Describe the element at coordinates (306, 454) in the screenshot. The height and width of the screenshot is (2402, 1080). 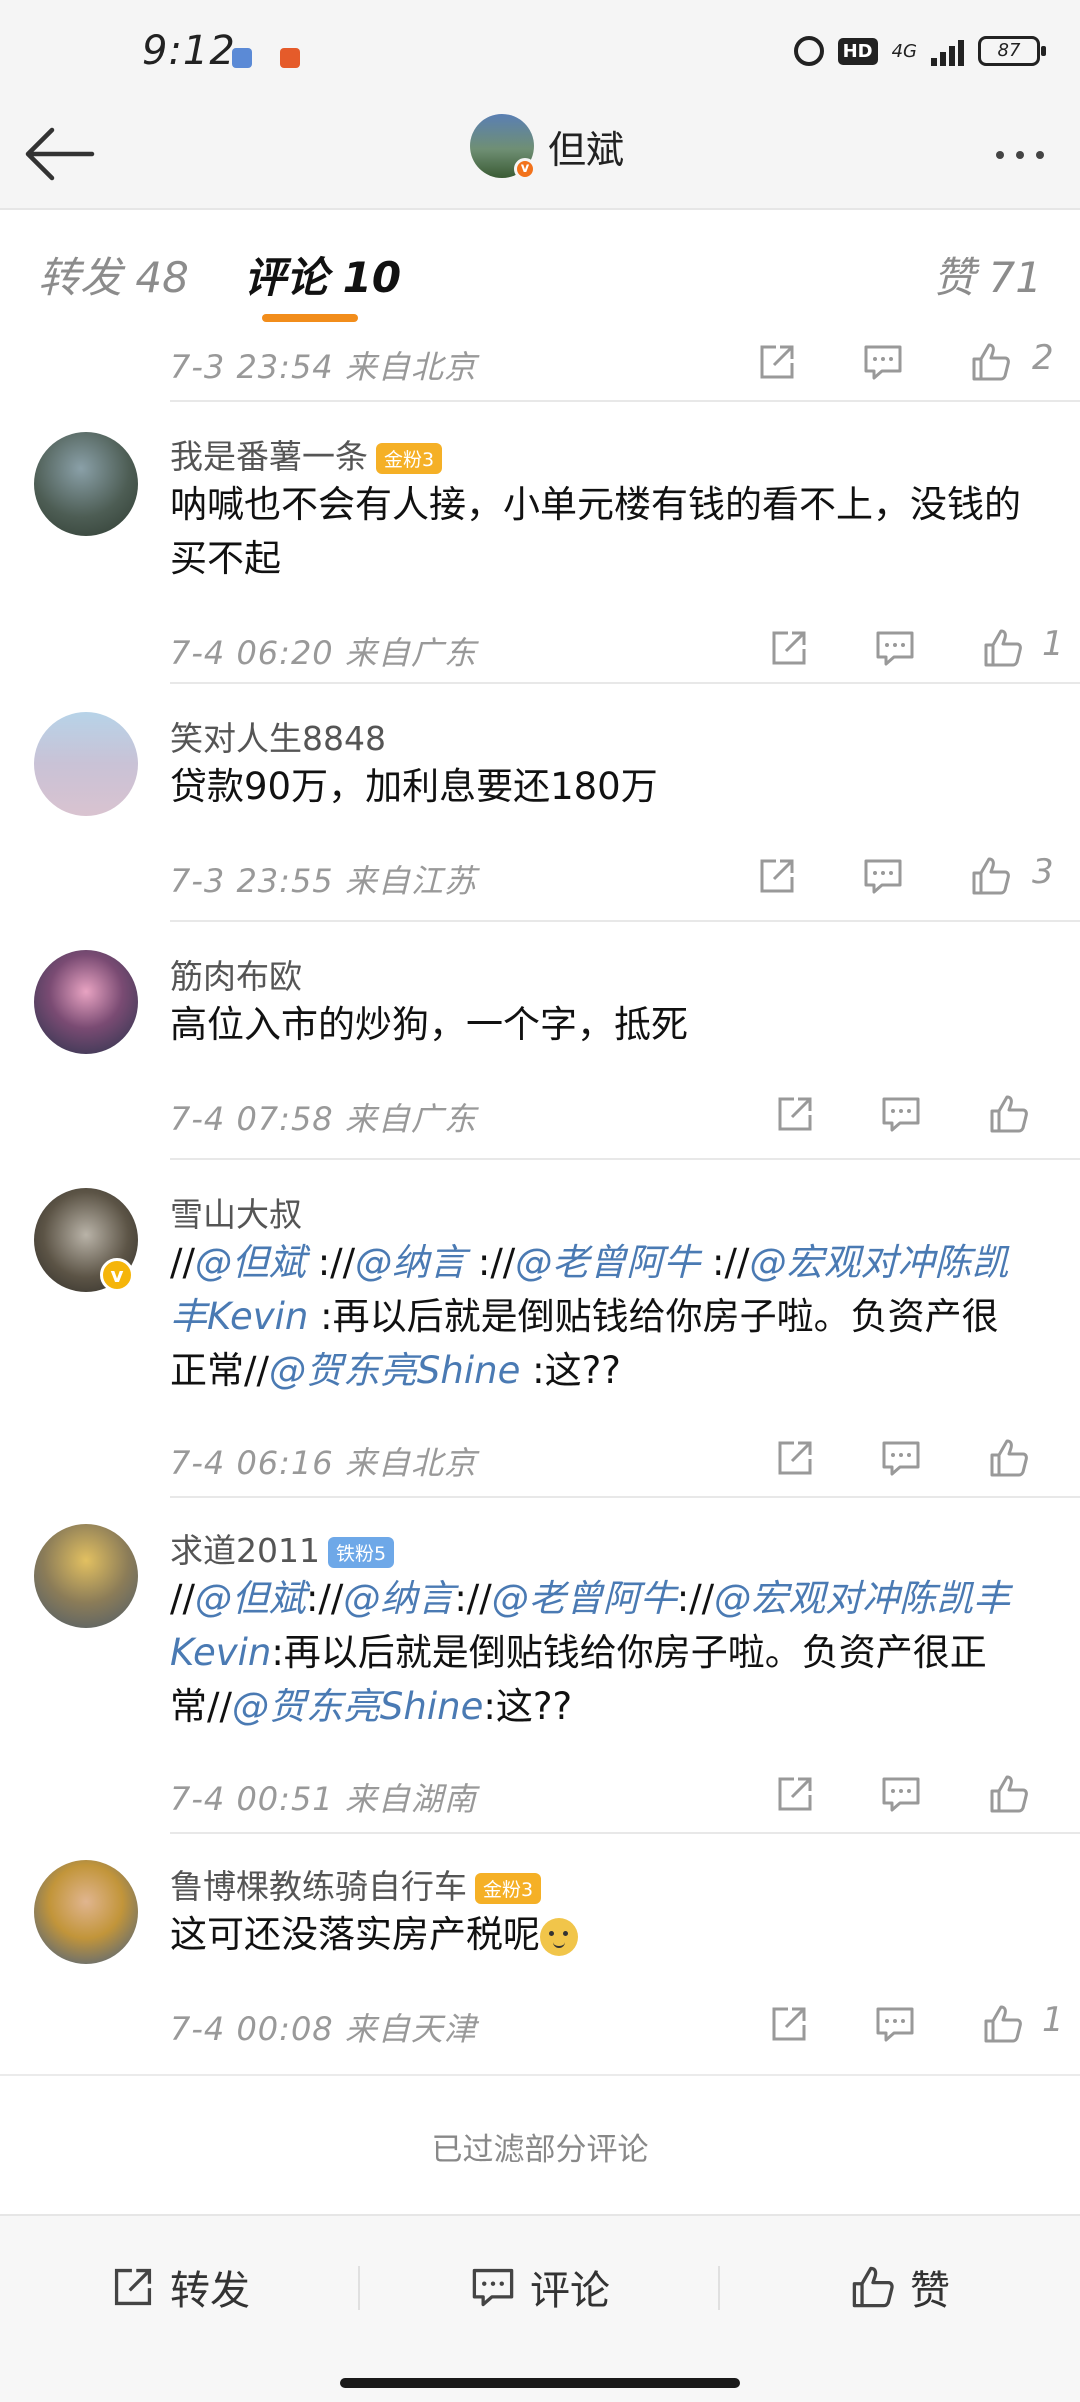
I see `comment-author: 我是番薯一条 金粉3` at that location.